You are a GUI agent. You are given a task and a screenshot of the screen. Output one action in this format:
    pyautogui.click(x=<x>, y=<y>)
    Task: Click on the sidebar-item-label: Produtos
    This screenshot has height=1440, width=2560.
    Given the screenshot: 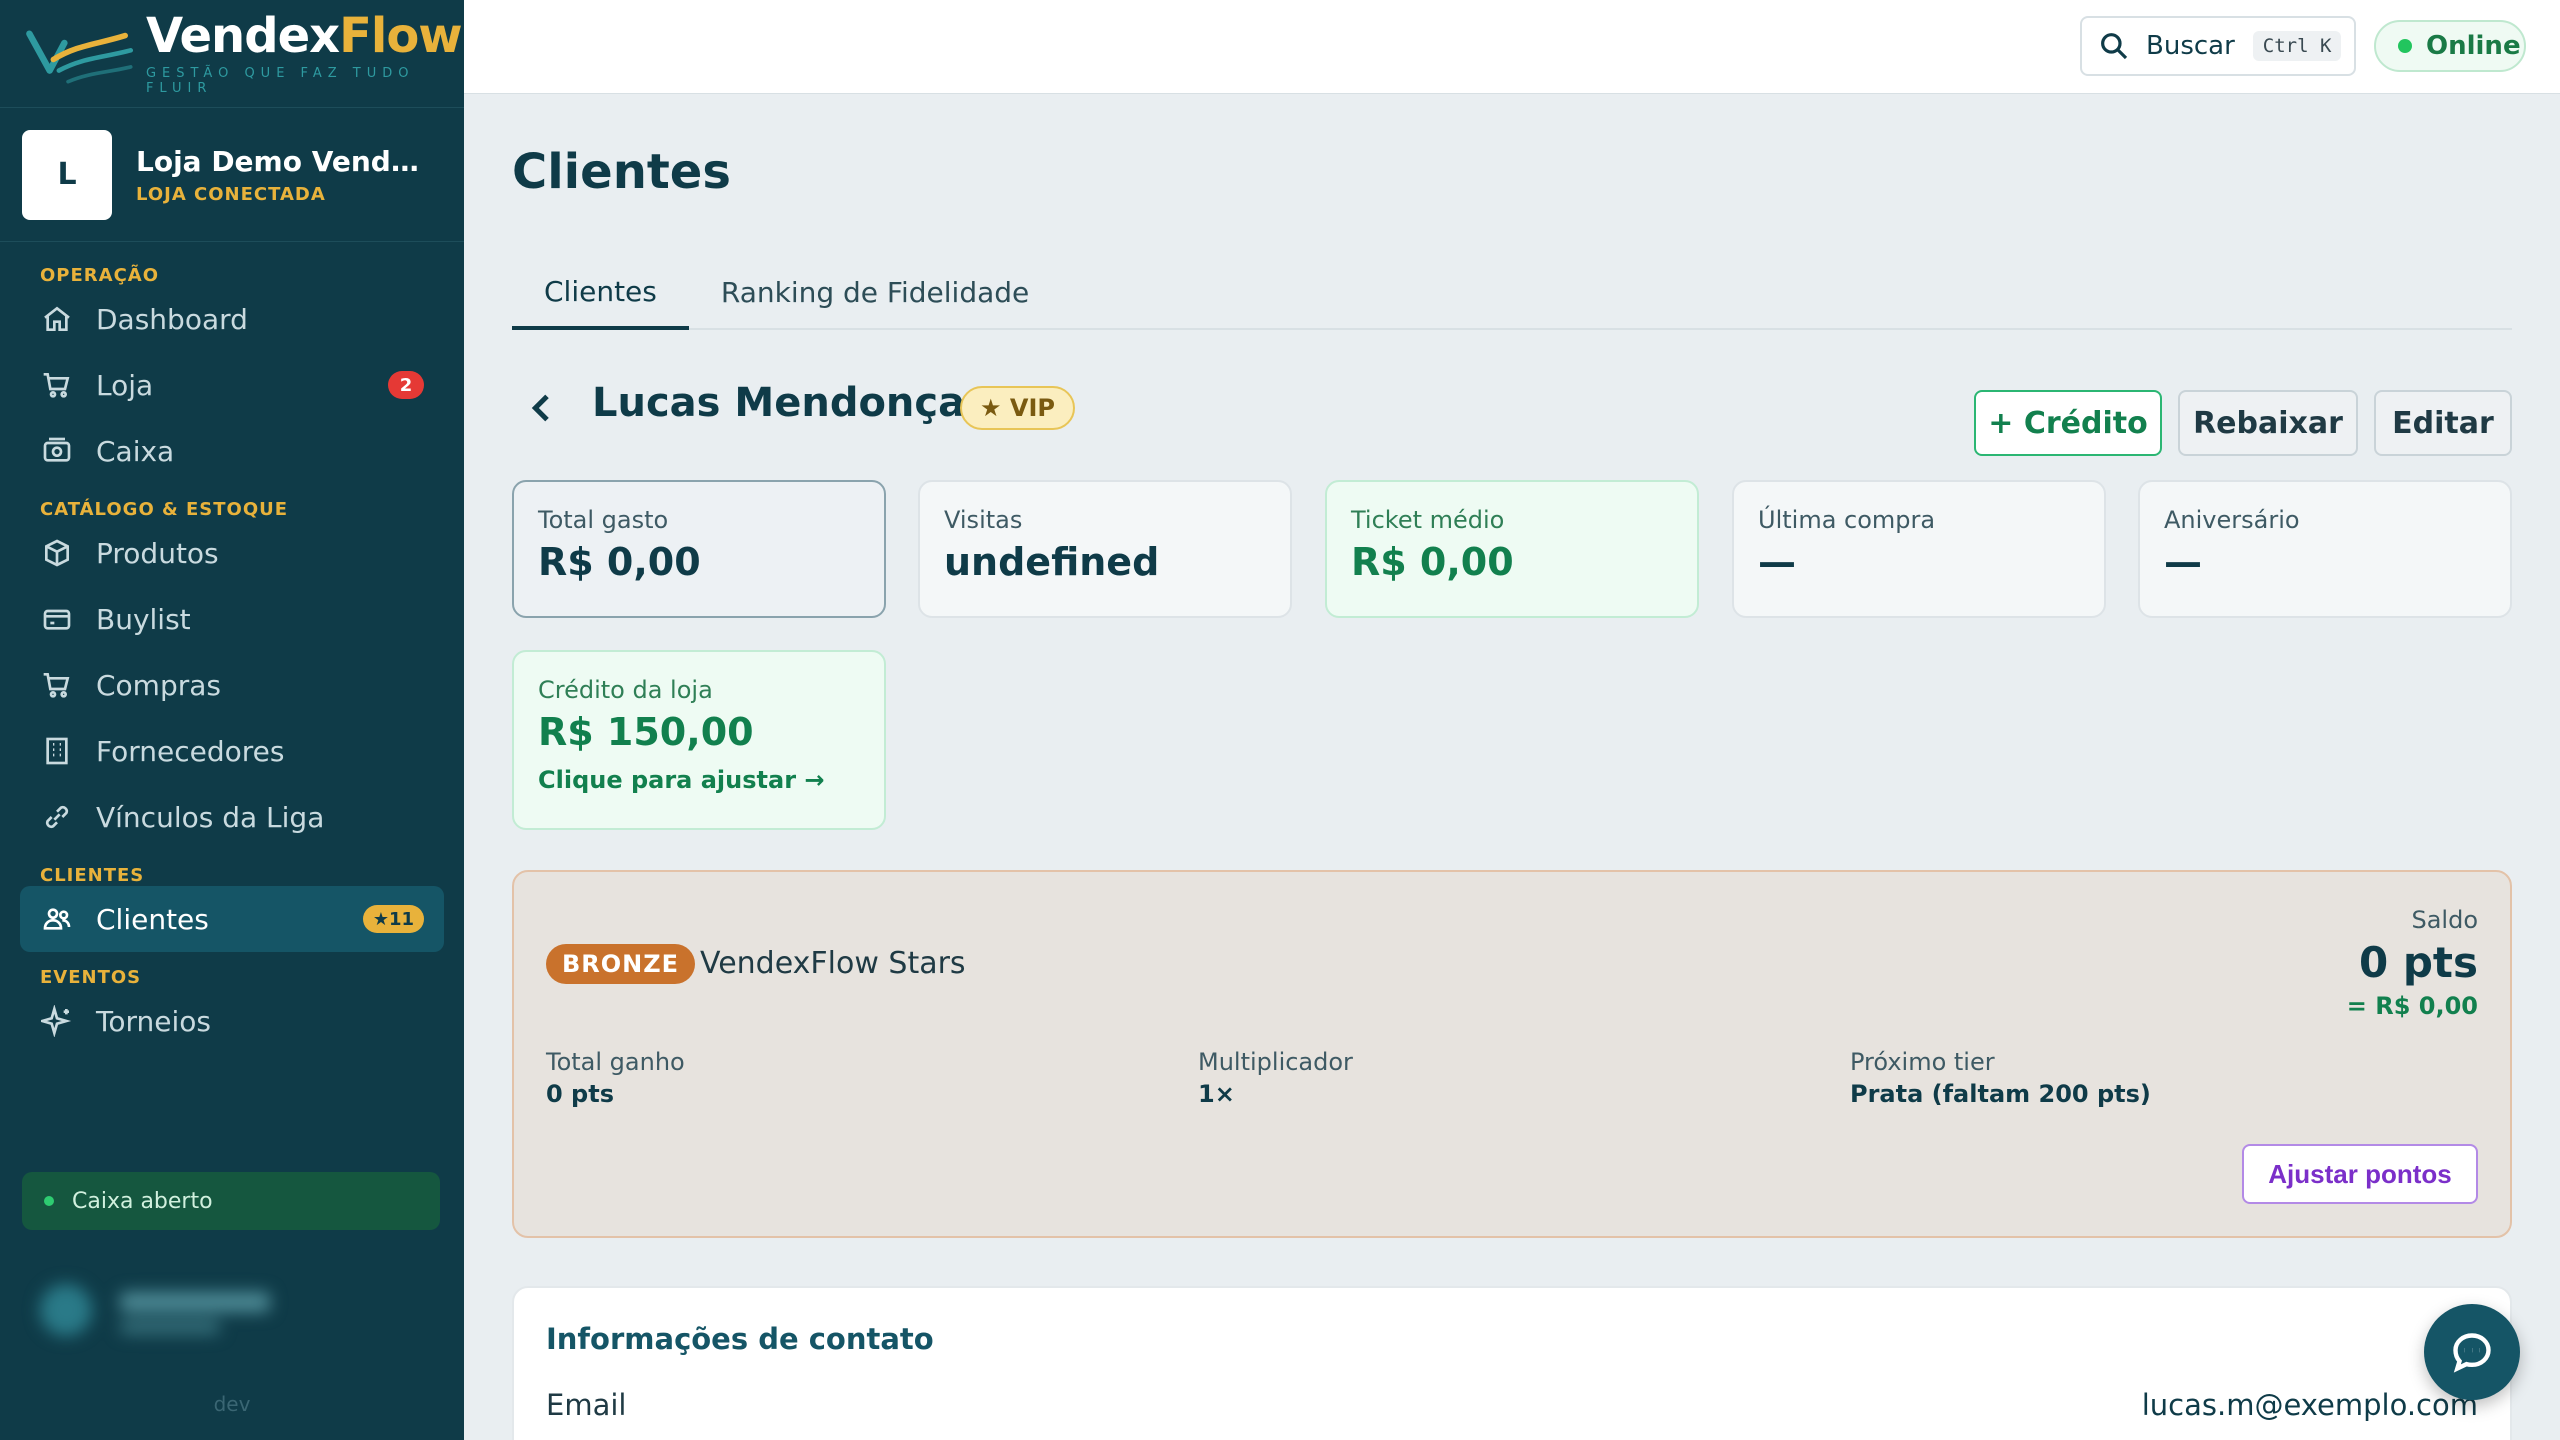 What is the action you would take?
    pyautogui.click(x=157, y=553)
    